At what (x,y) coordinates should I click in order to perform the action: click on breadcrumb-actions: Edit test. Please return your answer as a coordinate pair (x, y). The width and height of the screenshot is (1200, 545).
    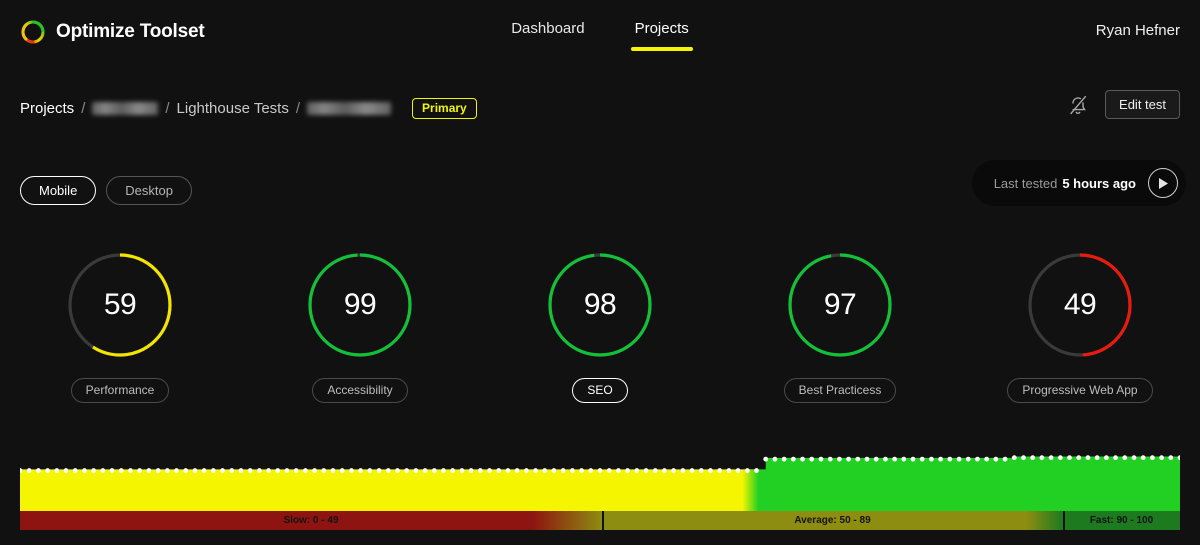
    Looking at the image, I should click on (1123, 104).